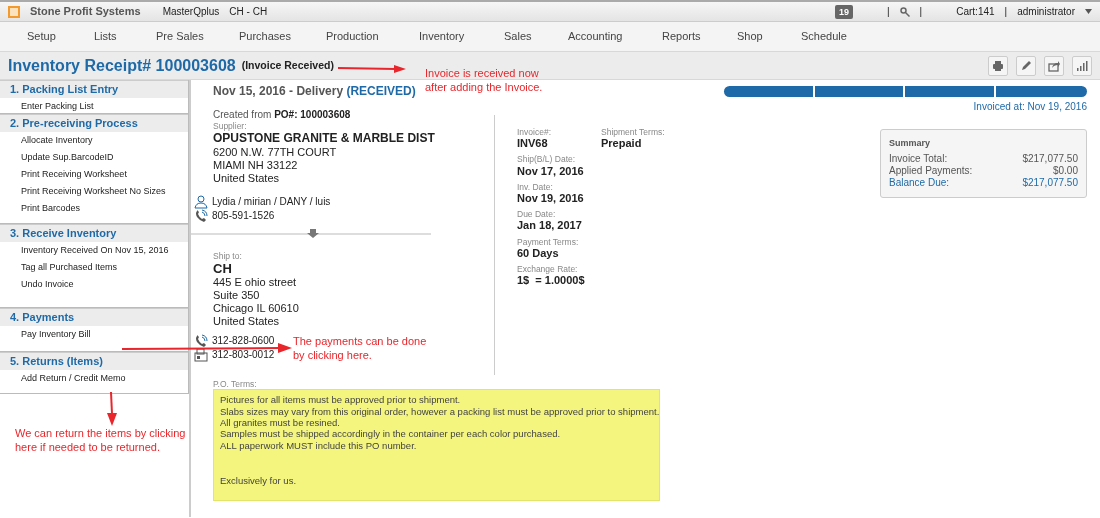 This screenshot has width=1100, height=518. Describe the element at coordinates (222, 268) in the screenshot. I see `ship-to-name: CH` at that location.